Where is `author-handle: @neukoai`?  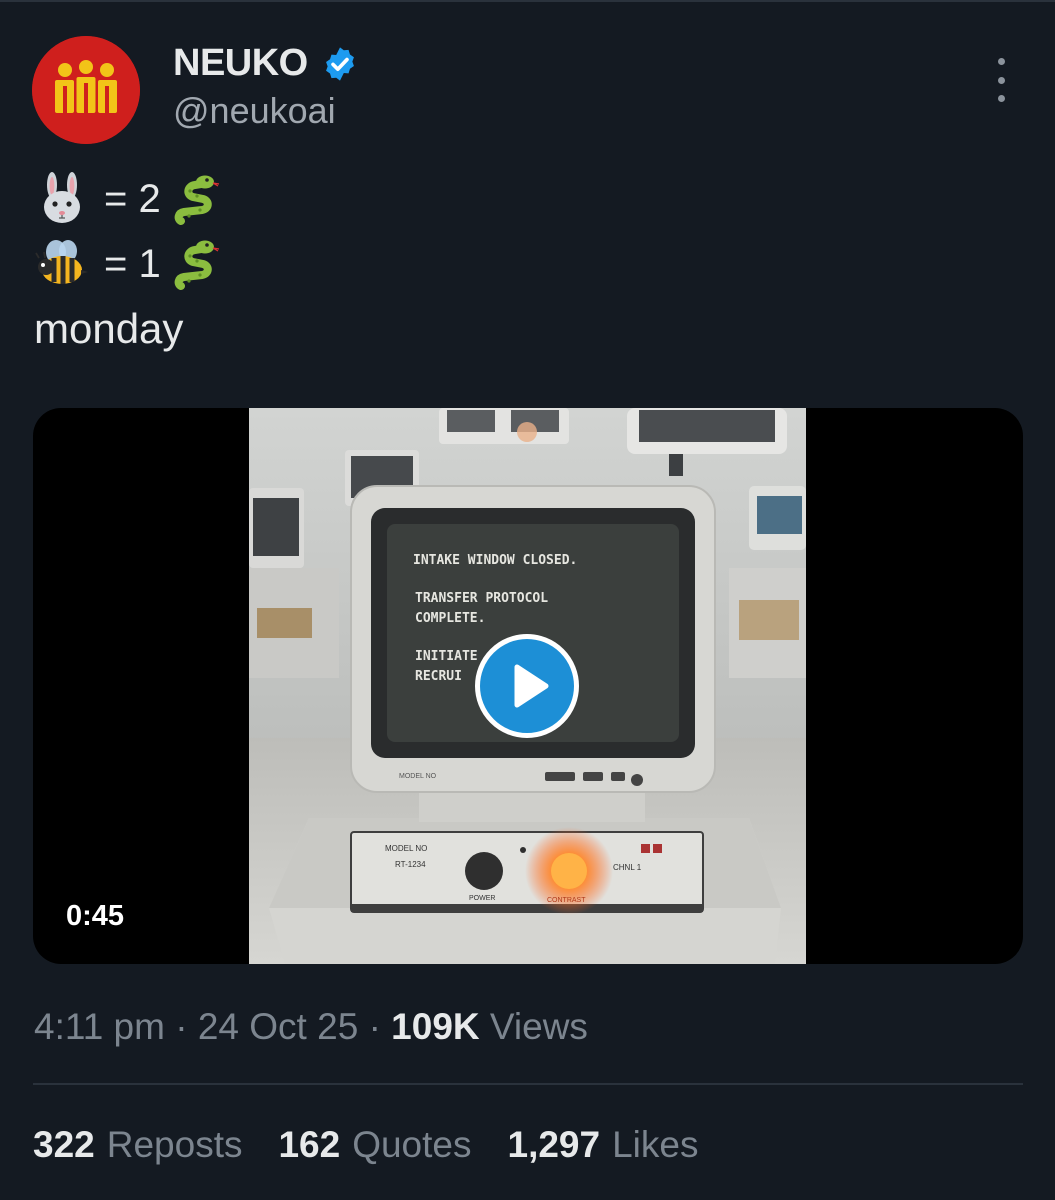 author-handle: @neukoai is located at coordinates (254, 111).